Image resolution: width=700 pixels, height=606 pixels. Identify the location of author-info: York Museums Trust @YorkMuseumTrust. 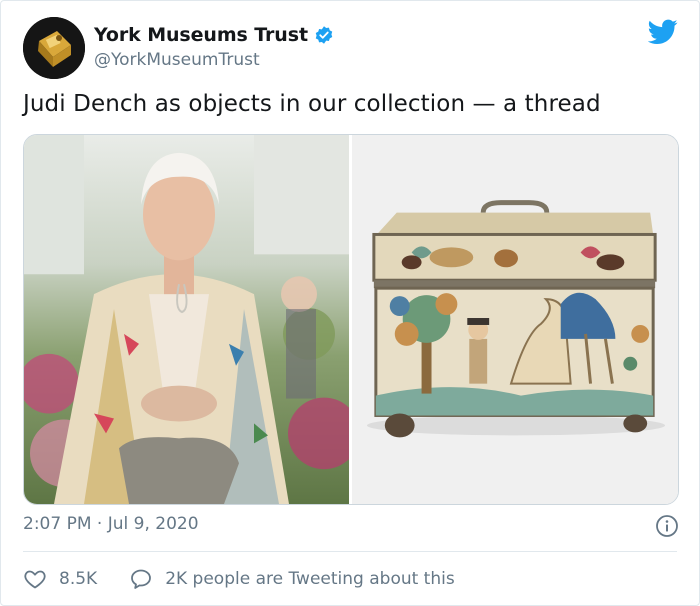
(214, 46).